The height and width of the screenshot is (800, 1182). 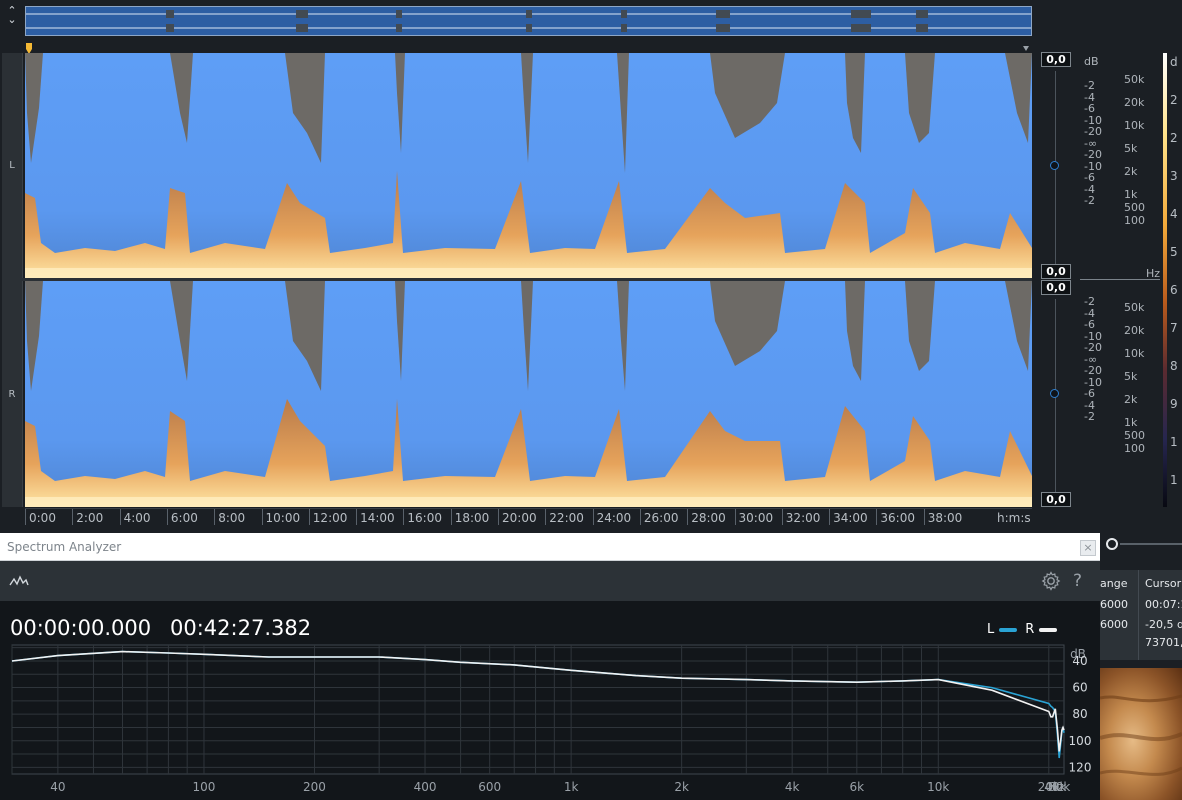 What do you see at coordinates (1077, 581) in the screenshot?
I see `help-button: ?` at bounding box center [1077, 581].